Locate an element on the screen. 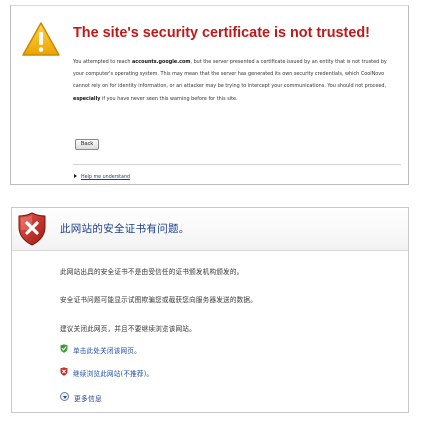 The height and width of the screenshot is (423, 421). back-button: Back is located at coordinates (87, 144).